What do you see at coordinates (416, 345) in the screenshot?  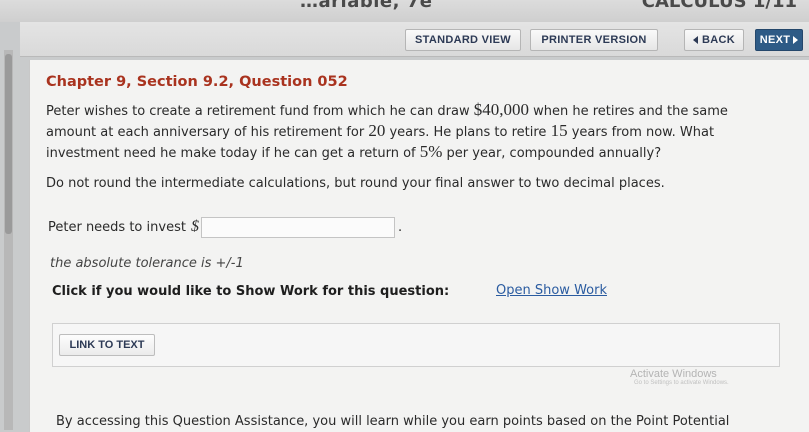 I see `question-assistance-box: LINK TO TEXT` at bounding box center [416, 345].